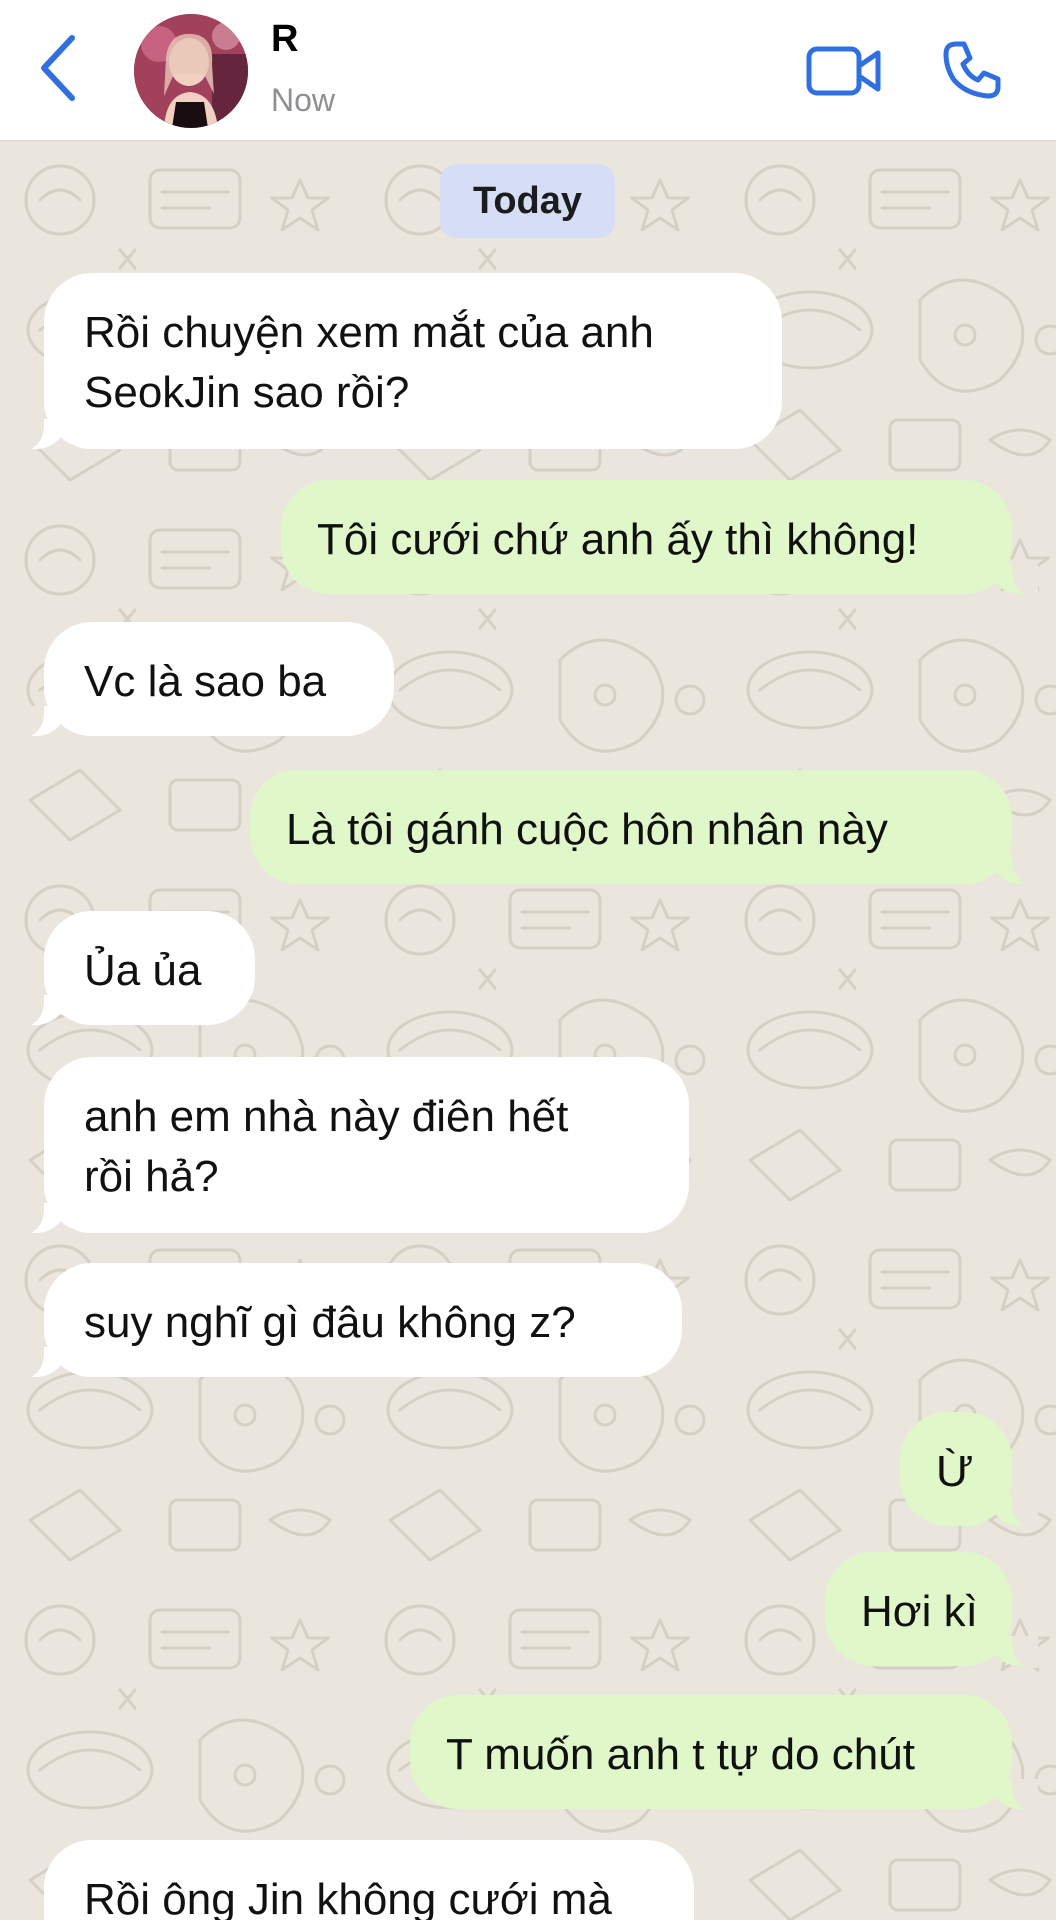 The height and width of the screenshot is (1920, 1056). I want to click on video-call-button, so click(844, 71).